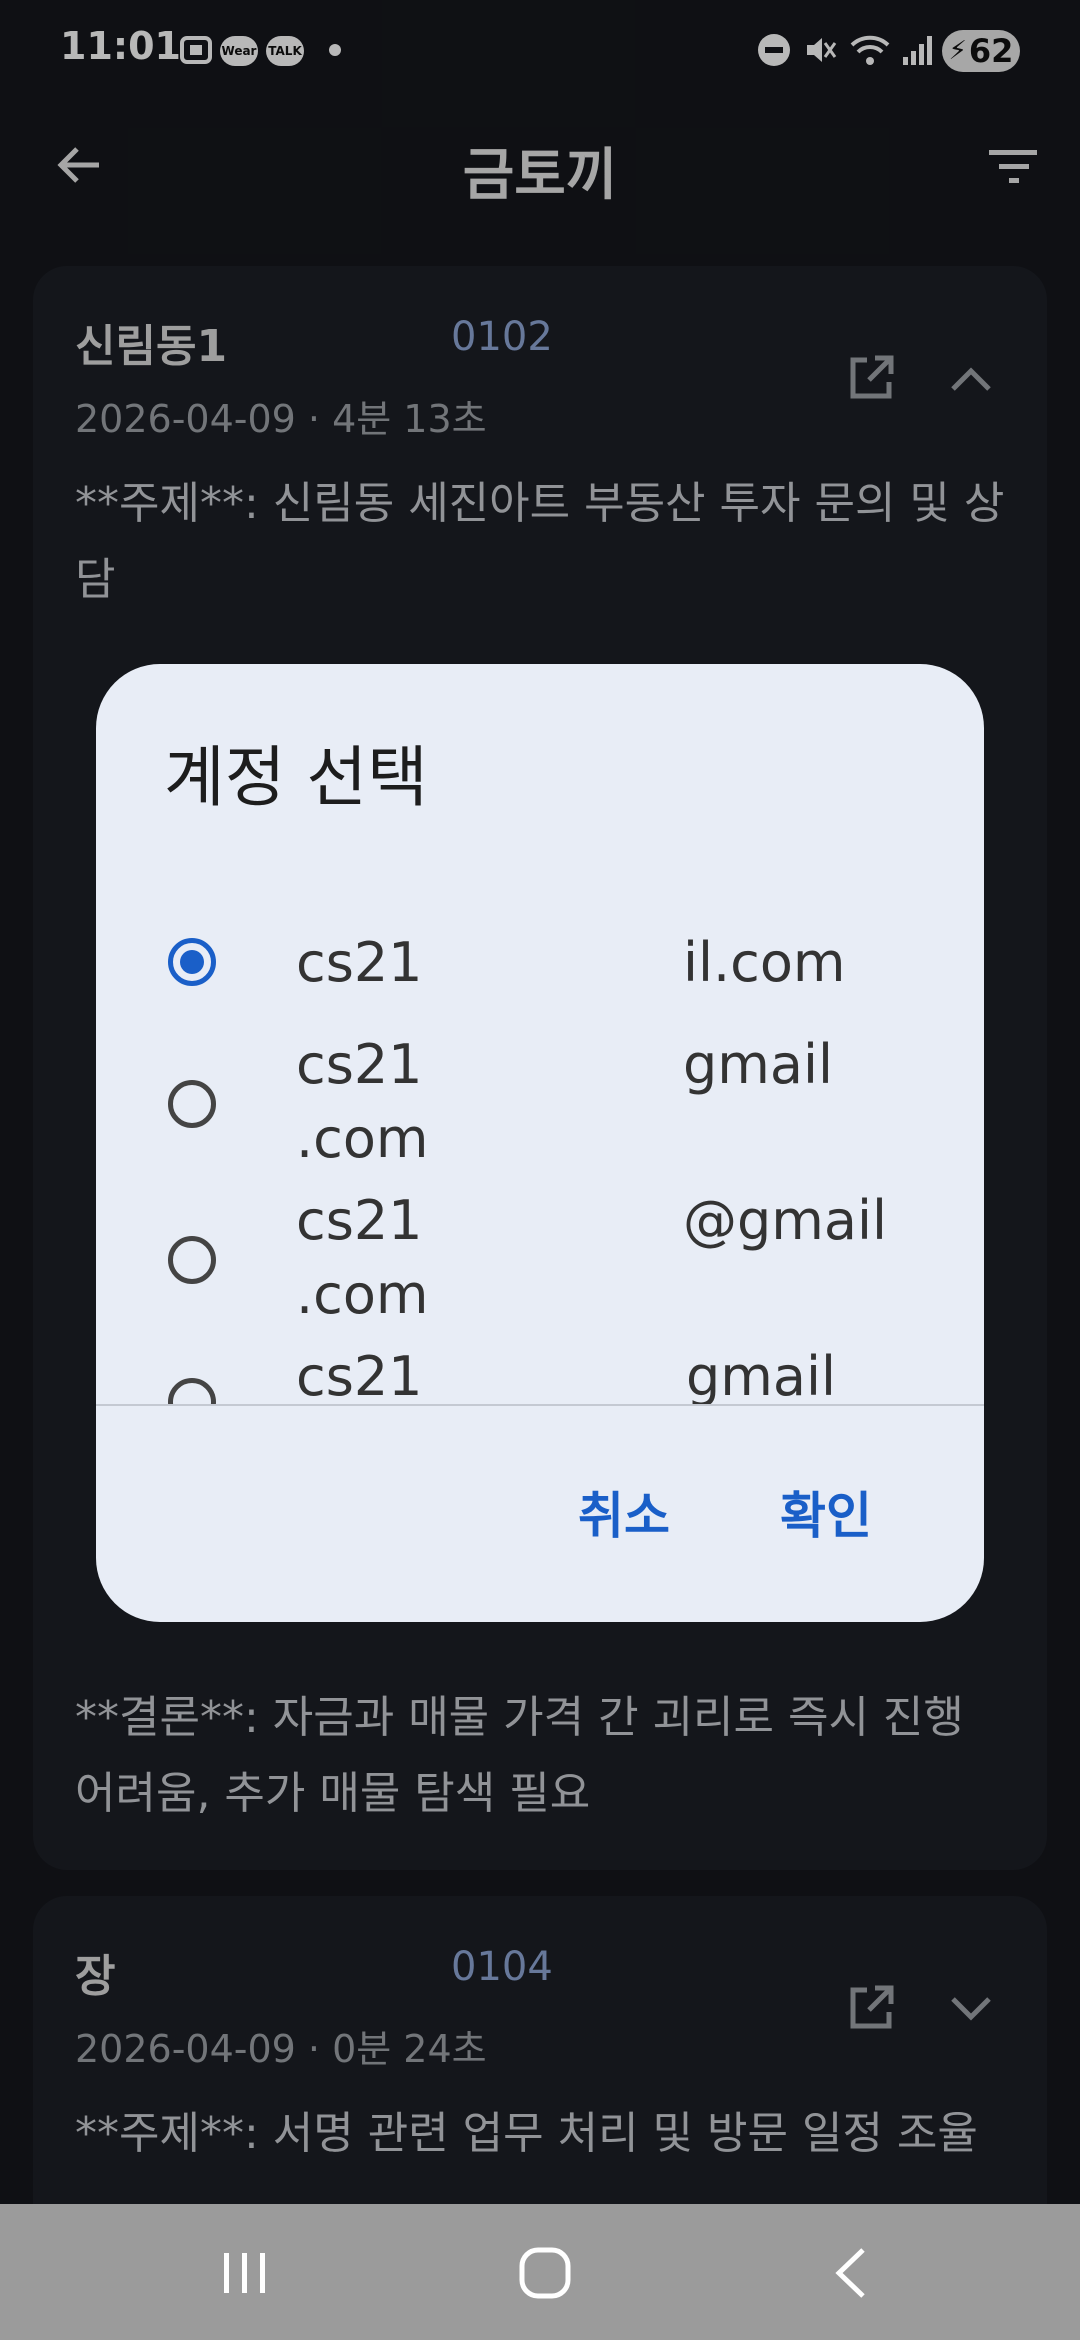  I want to click on navigation-bar, so click(540, 2272).